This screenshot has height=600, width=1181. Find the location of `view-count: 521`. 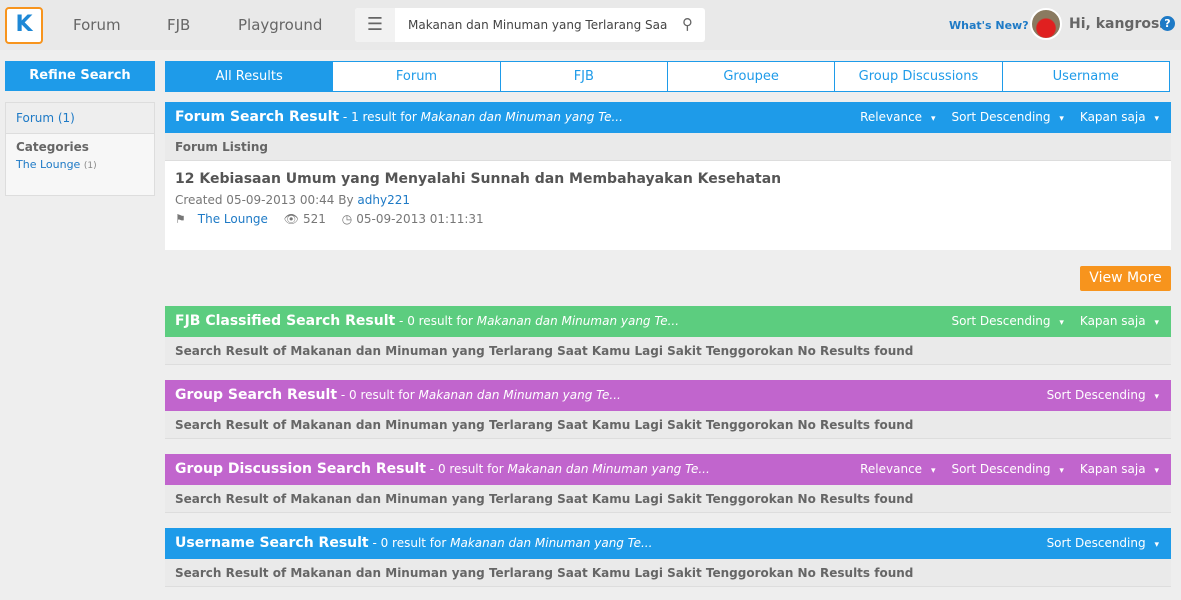

view-count: 521 is located at coordinates (314, 219).